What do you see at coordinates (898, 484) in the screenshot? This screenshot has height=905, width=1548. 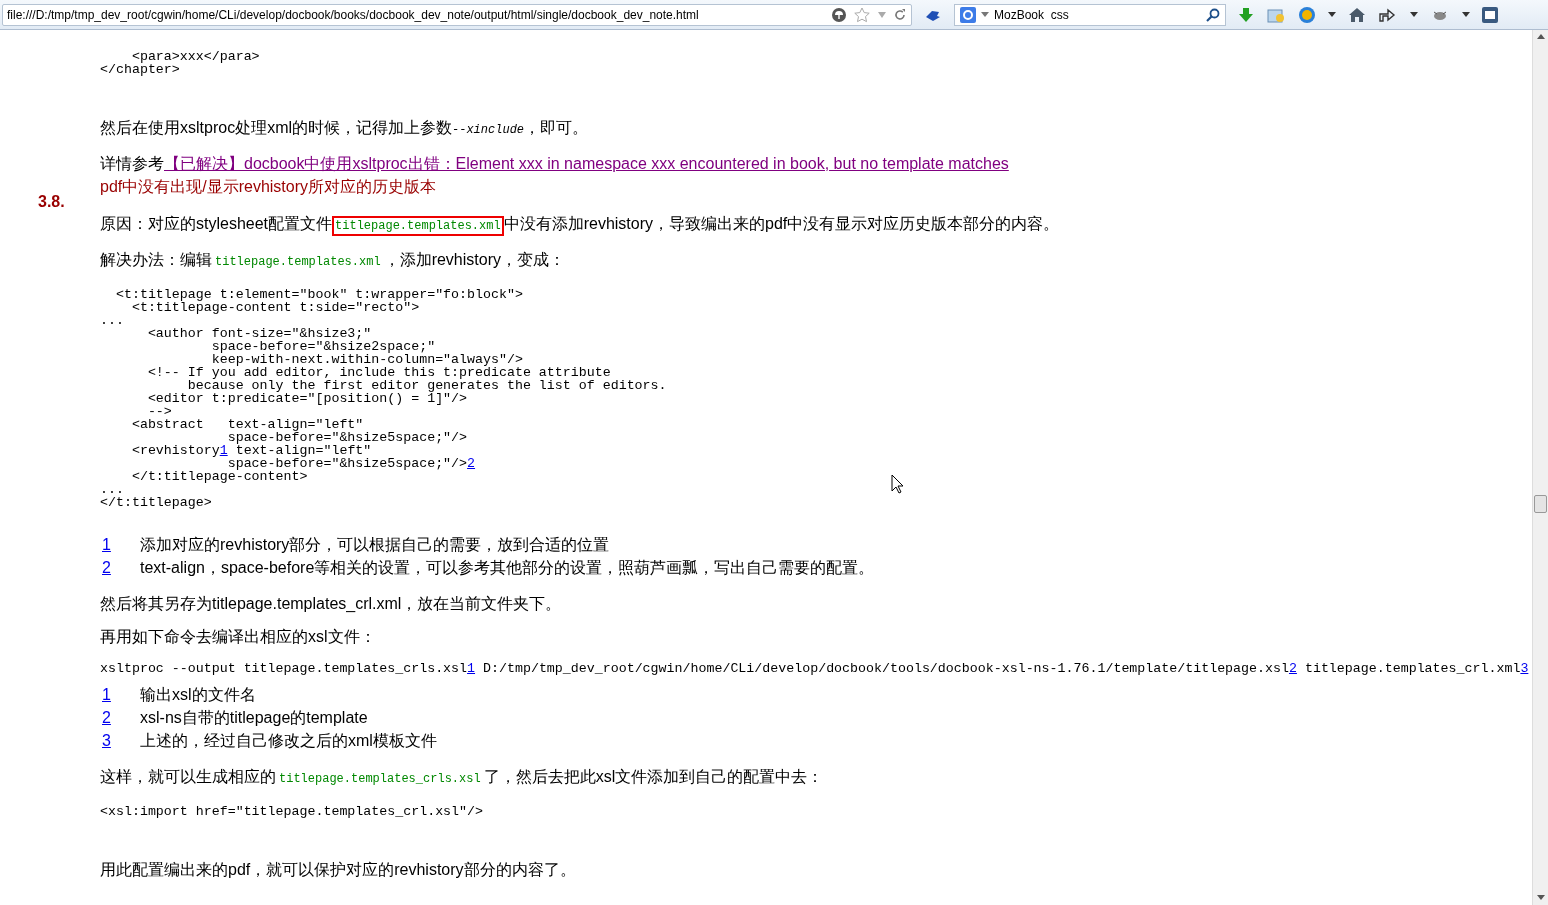 I see `mouse-pointer-icon` at bounding box center [898, 484].